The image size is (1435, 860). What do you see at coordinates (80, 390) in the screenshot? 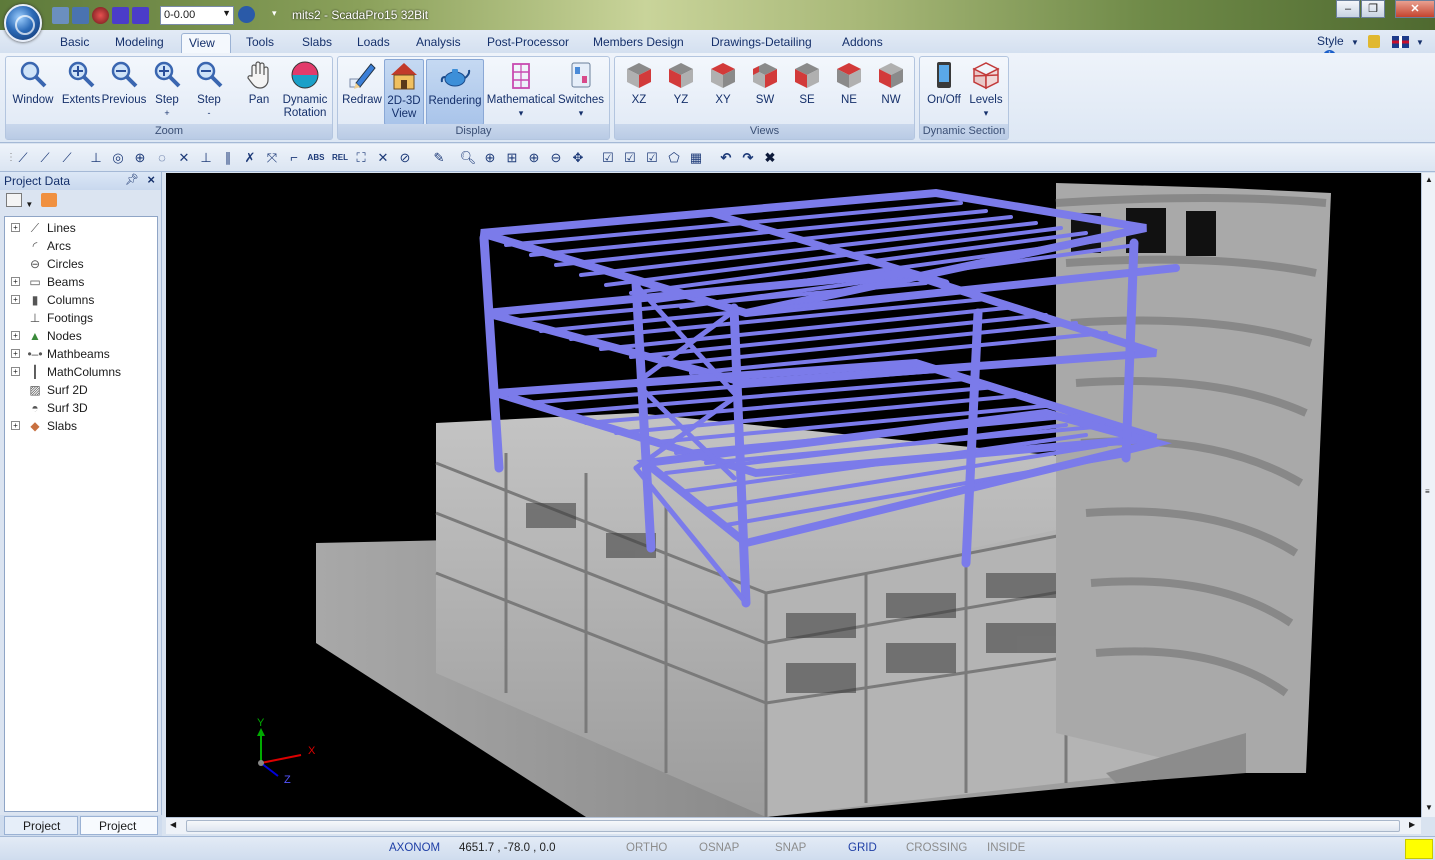
I see `tree-item-surf-2d: ▨ Surf 2D` at bounding box center [80, 390].